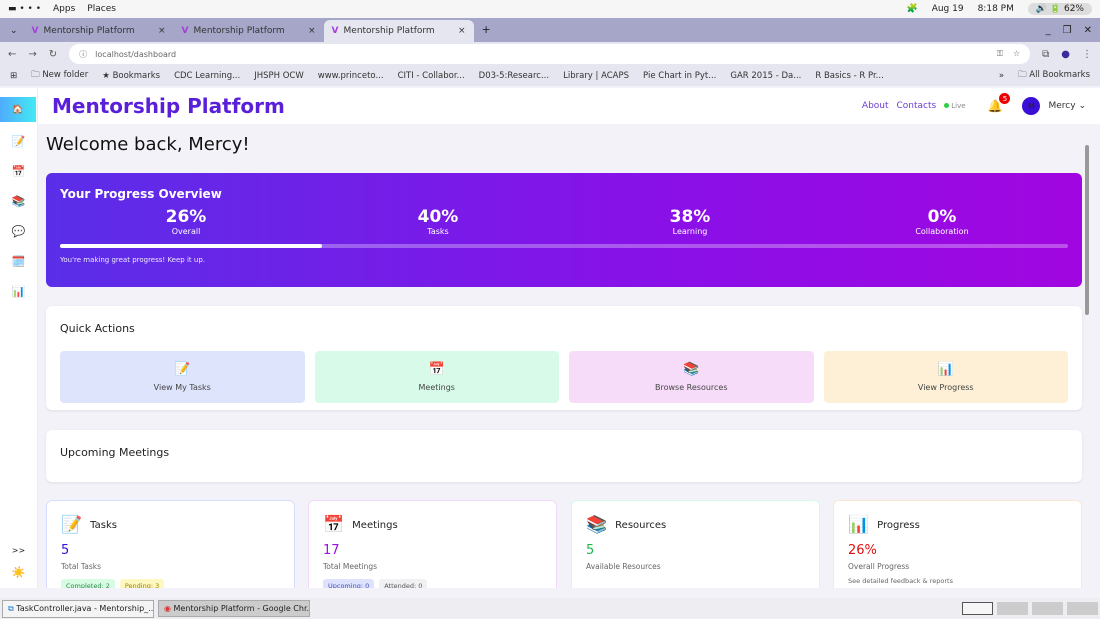 This screenshot has height=619, width=1100. Describe the element at coordinates (957, 581) in the screenshot. I see `feedback-note: See detailed feedback & reports` at that location.